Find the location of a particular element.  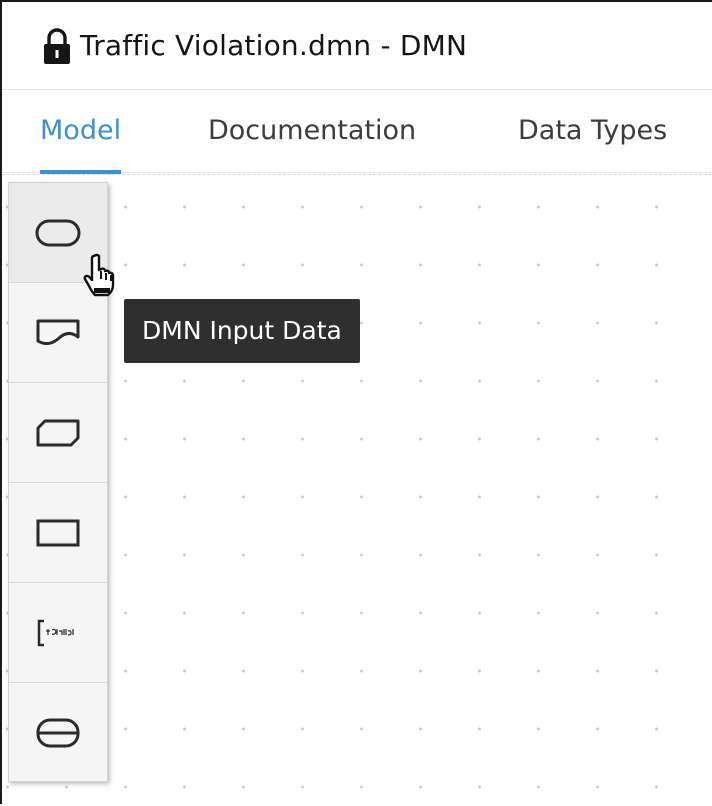

palette-tooltip: DMN Input Data is located at coordinates (242, 331).